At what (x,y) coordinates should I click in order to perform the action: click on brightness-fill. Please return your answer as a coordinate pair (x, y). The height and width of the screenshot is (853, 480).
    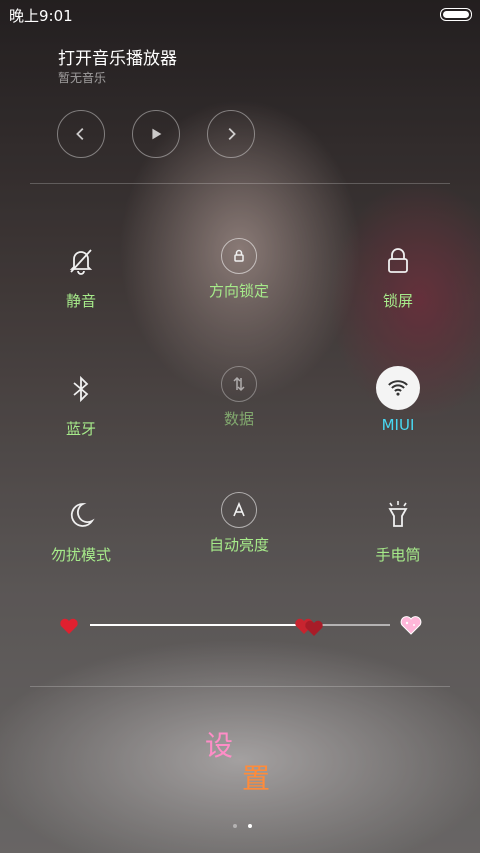
    Looking at the image, I should click on (199, 625).